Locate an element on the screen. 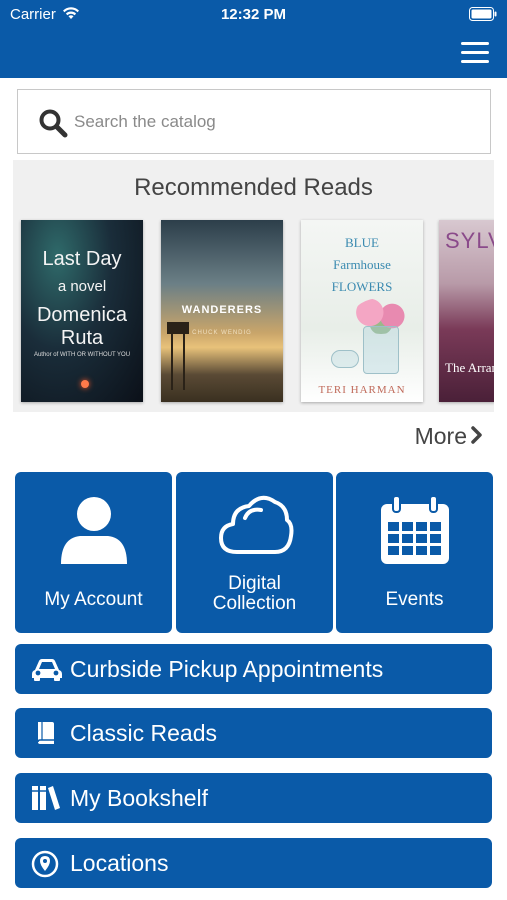  chevron-right-icon is located at coordinates (477, 436).